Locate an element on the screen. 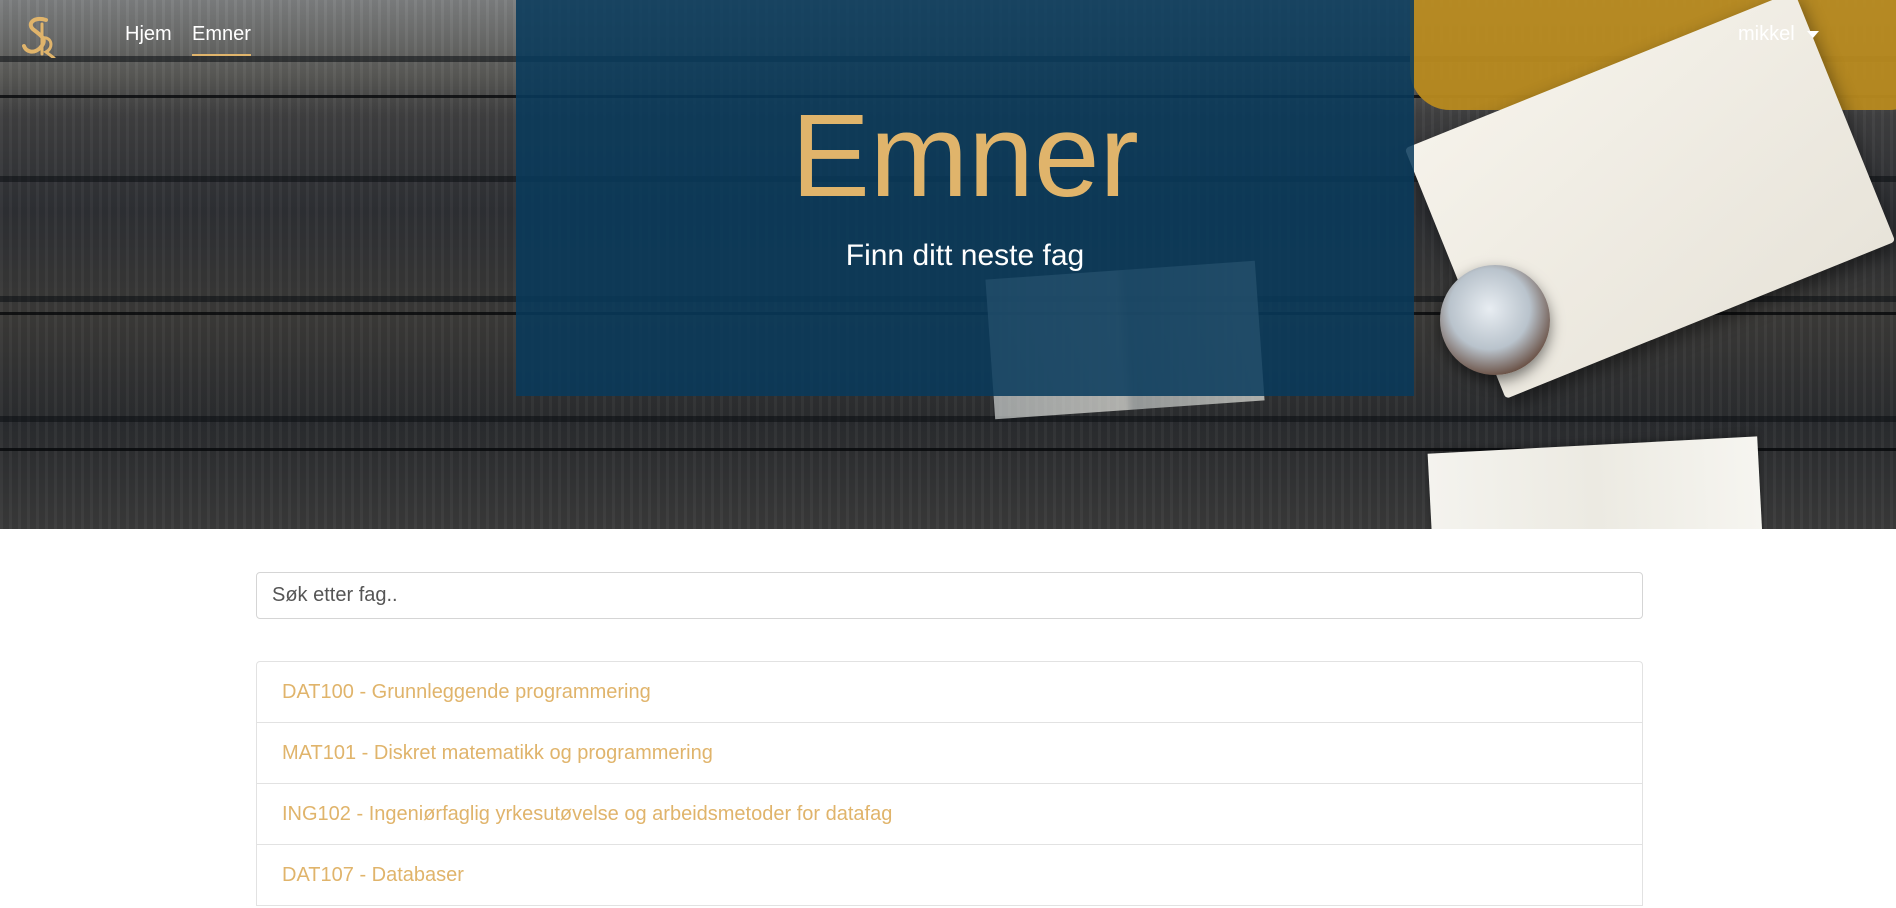  course-item-dat107: DAT107 - Databaser is located at coordinates (949, 875).